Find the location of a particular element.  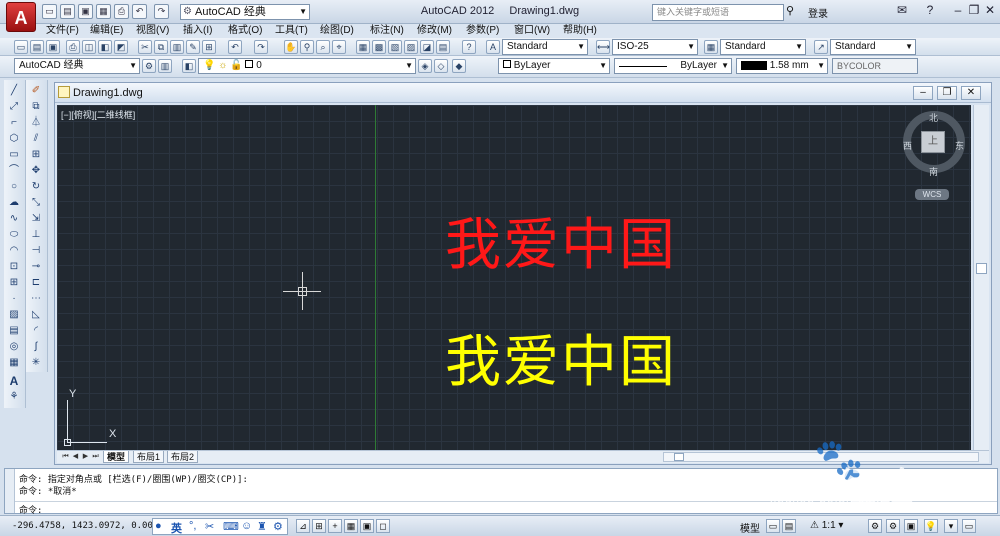

menu-view: 视图(V) is located at coordinates (152, 31).